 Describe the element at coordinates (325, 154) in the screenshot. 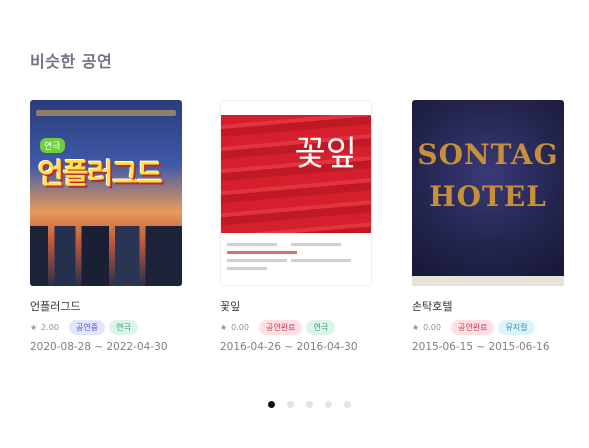

I see `poster-title-art: 꽃잎` at that location.